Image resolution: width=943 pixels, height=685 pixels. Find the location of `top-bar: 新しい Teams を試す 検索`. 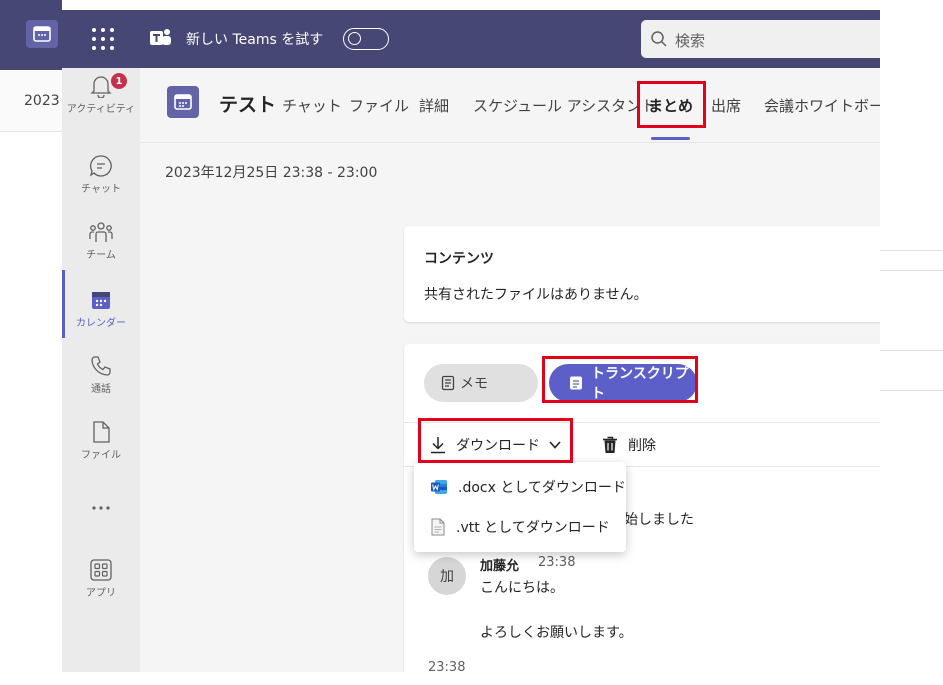

top-bar: 新しい Teams を試す 検索 is located at coordinates (471, 39).